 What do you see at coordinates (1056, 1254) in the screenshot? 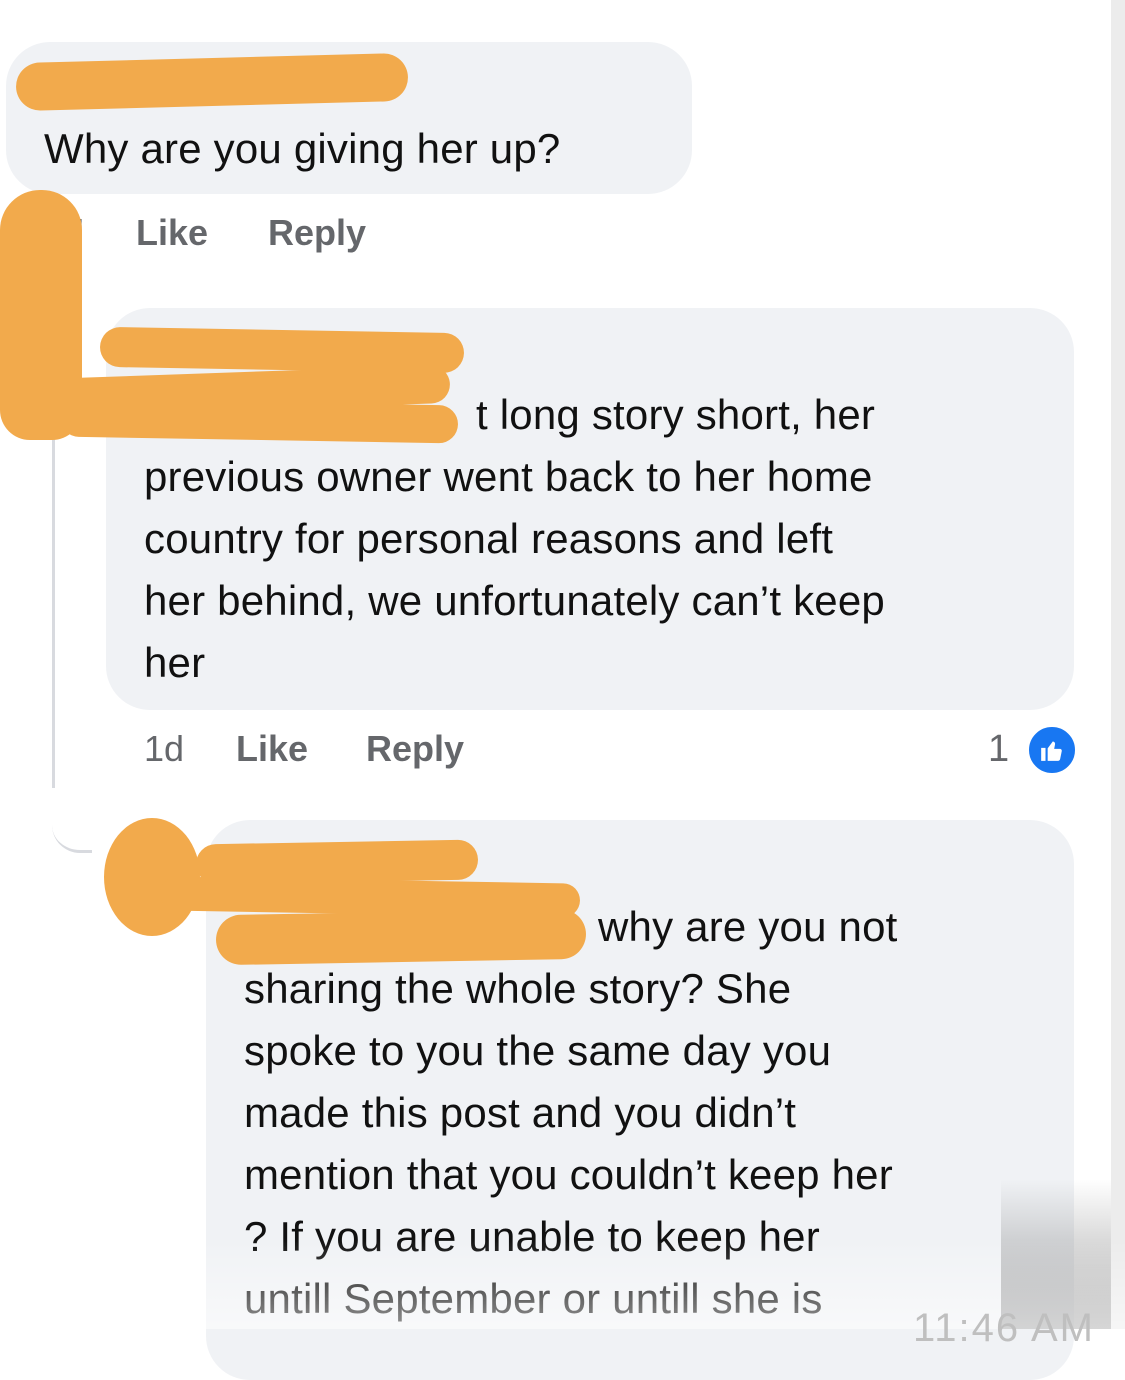
I see `screen-shadow` at bounding box center [1056, 1254].